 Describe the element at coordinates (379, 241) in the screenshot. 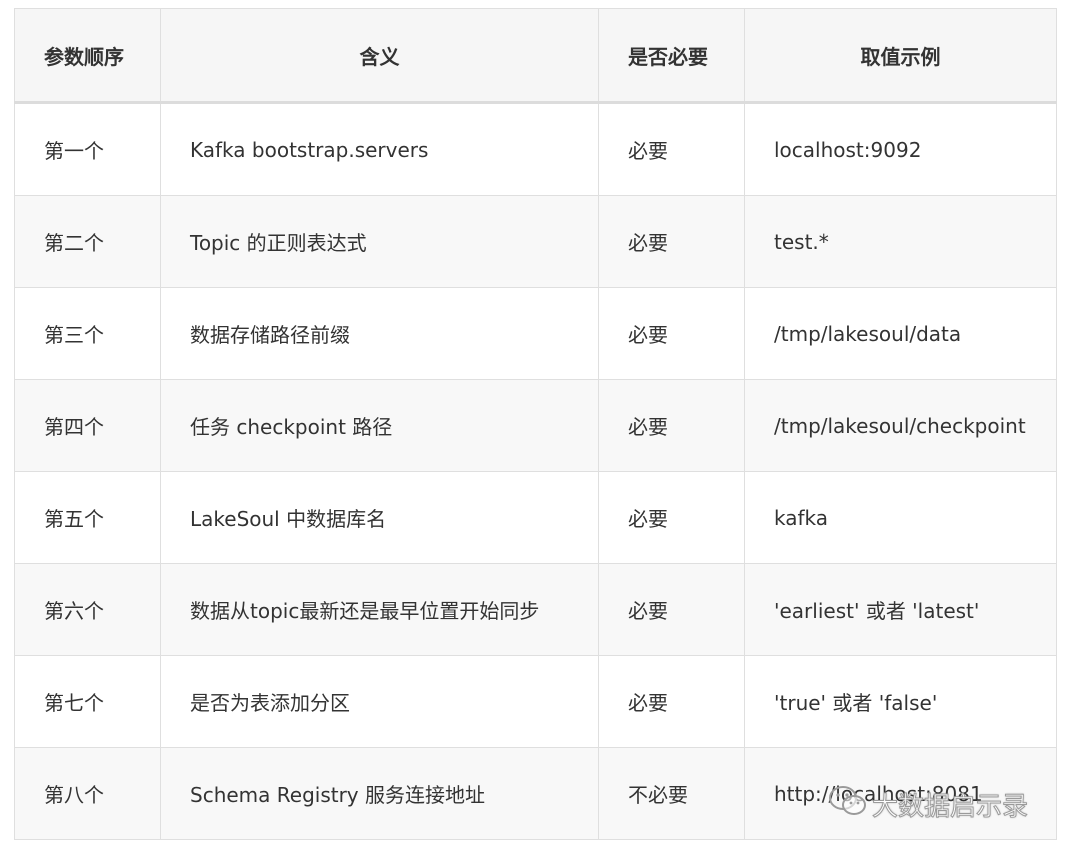

I see `cell-meaning: Topic 的正则表达式` at that location.